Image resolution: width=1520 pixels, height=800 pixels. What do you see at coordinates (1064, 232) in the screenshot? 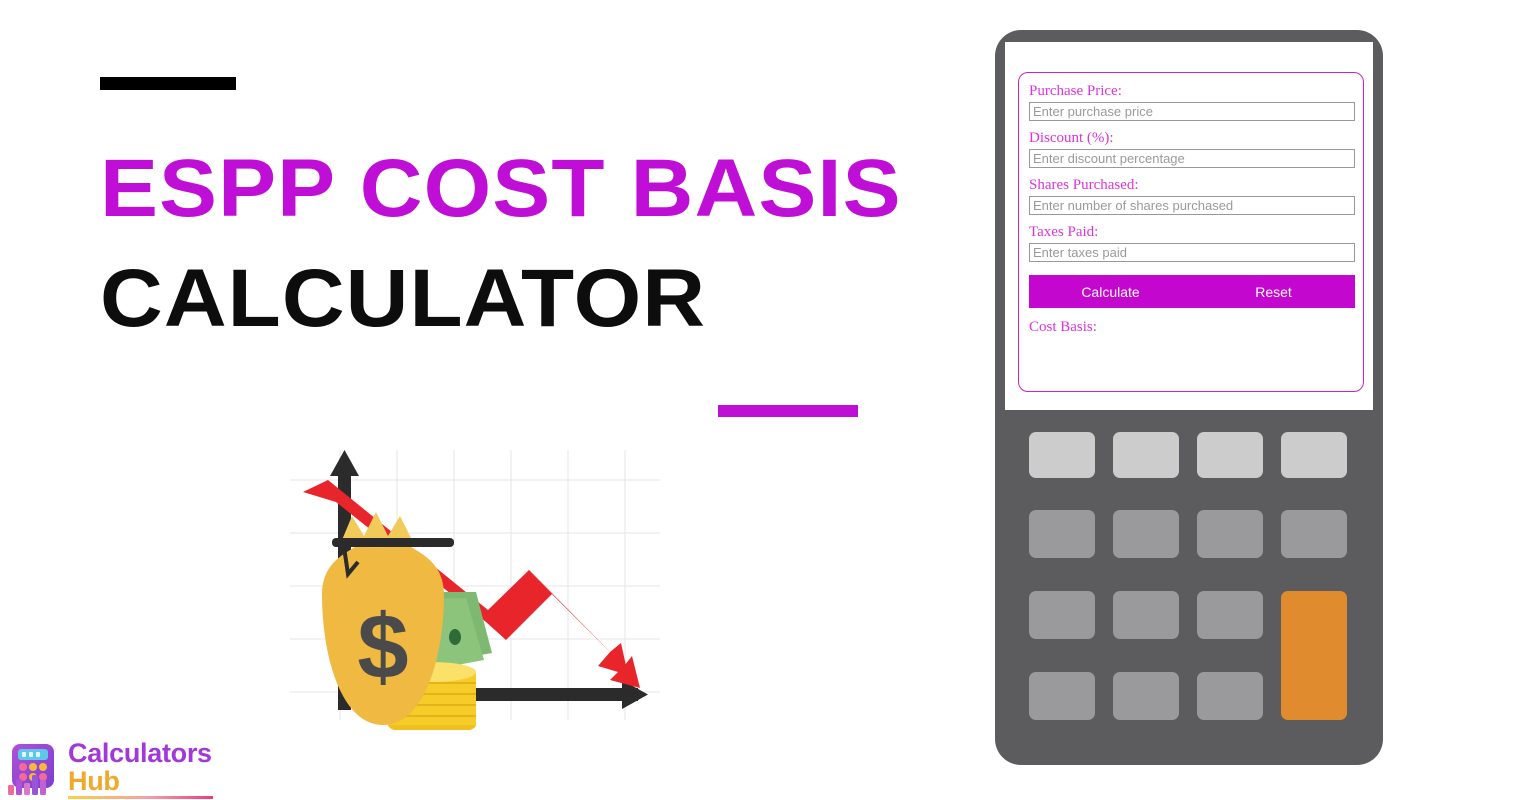
I see `taxes-paid-label: Taxes Paid:` at bounding box center [1064, 232].